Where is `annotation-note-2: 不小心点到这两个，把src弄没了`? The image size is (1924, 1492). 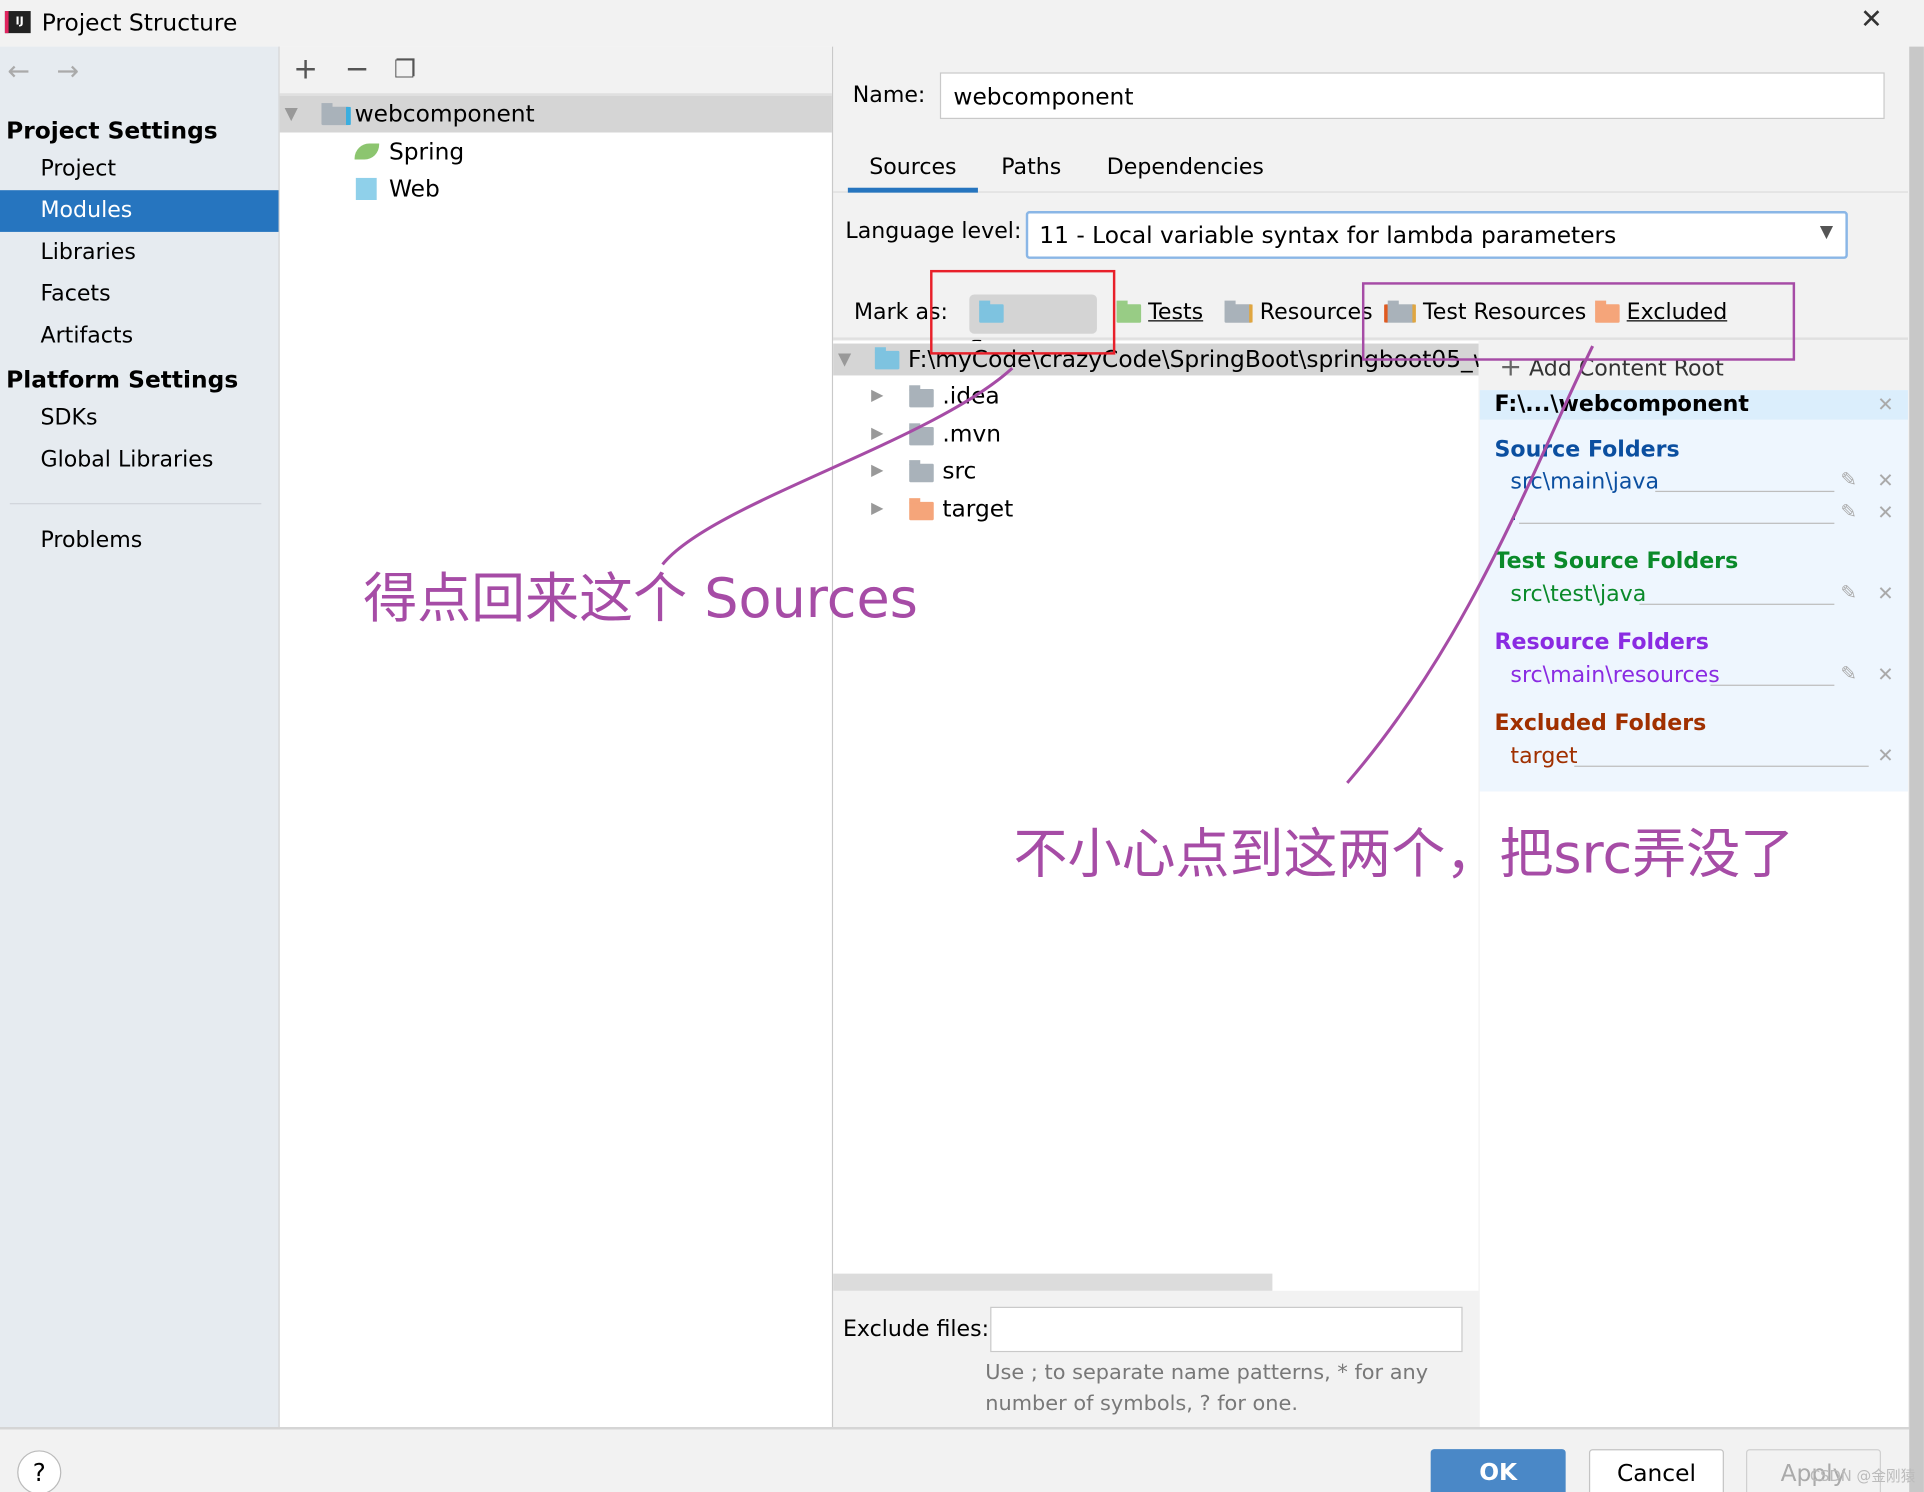 annotation-note-2: 不小心点到这两个，把src弄没了 is located at coordinates (1404, 854).